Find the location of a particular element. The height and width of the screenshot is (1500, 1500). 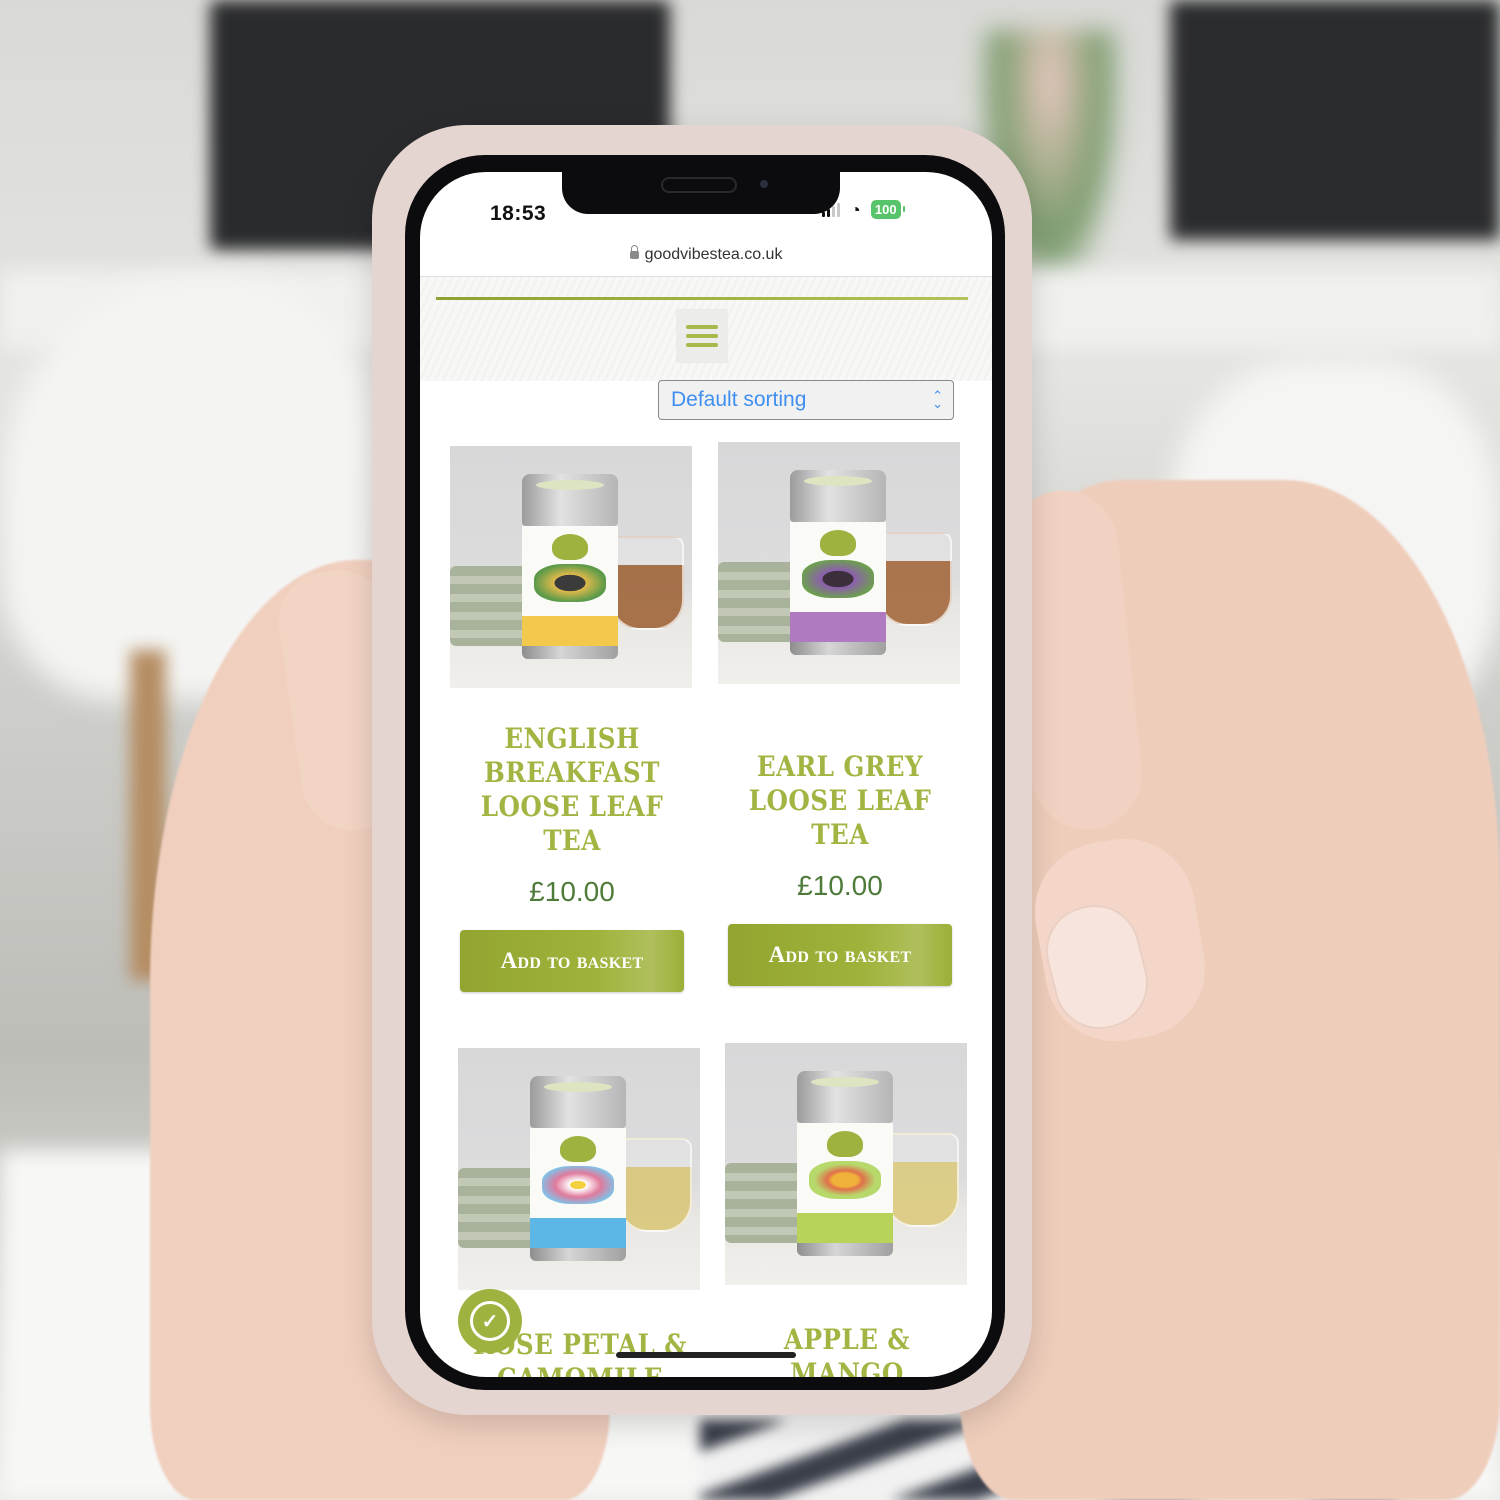

site-header is located at coordinates (706, 329).